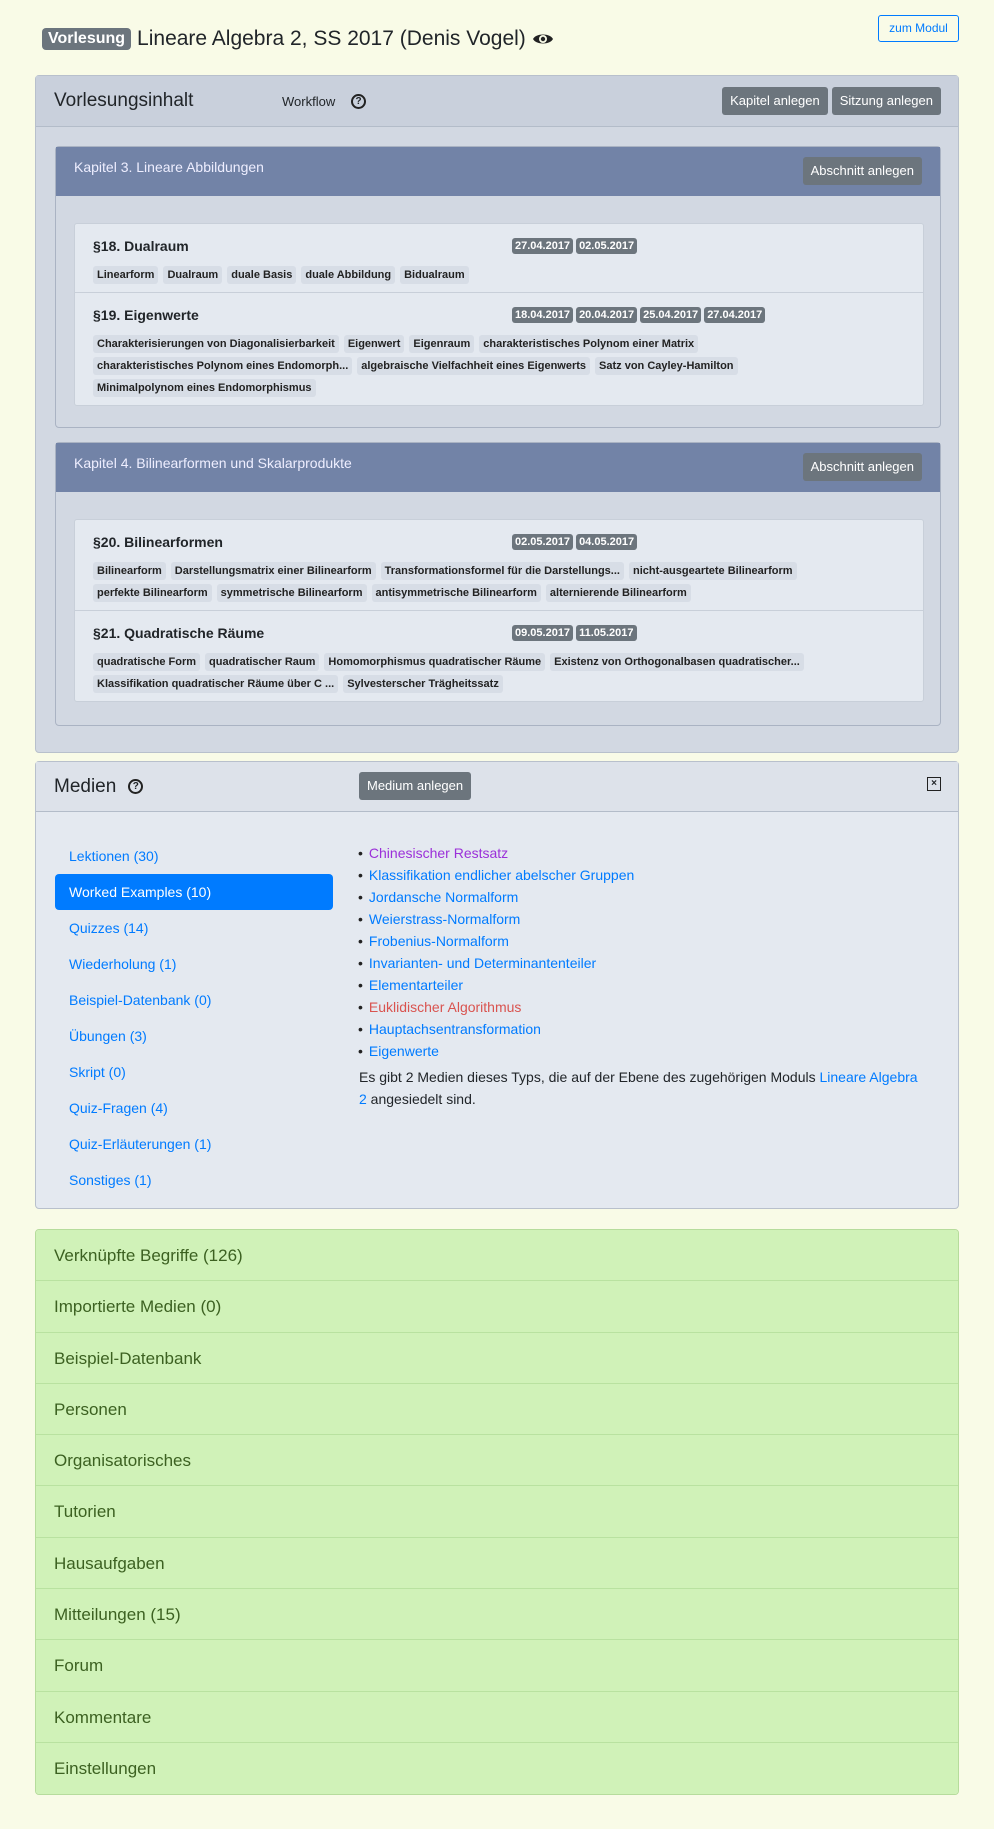 The width and height of the screenshot is (994, 1829). I want to click on term-tag: Sylvesterscher Trägheitssatz, so click(423, 684).